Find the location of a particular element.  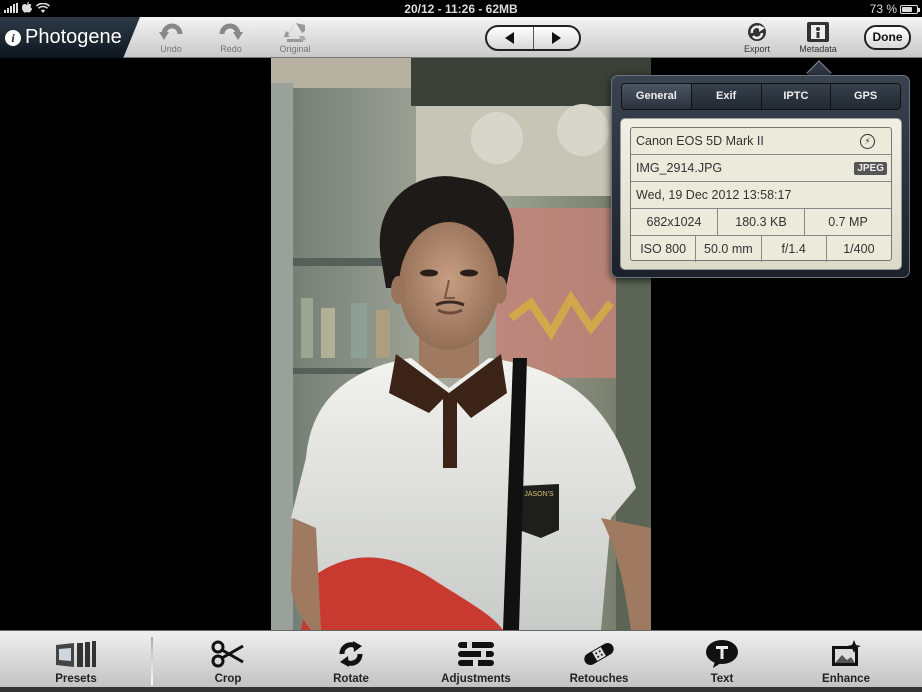

text-bubble-icon is located at coordinates (722, 654).